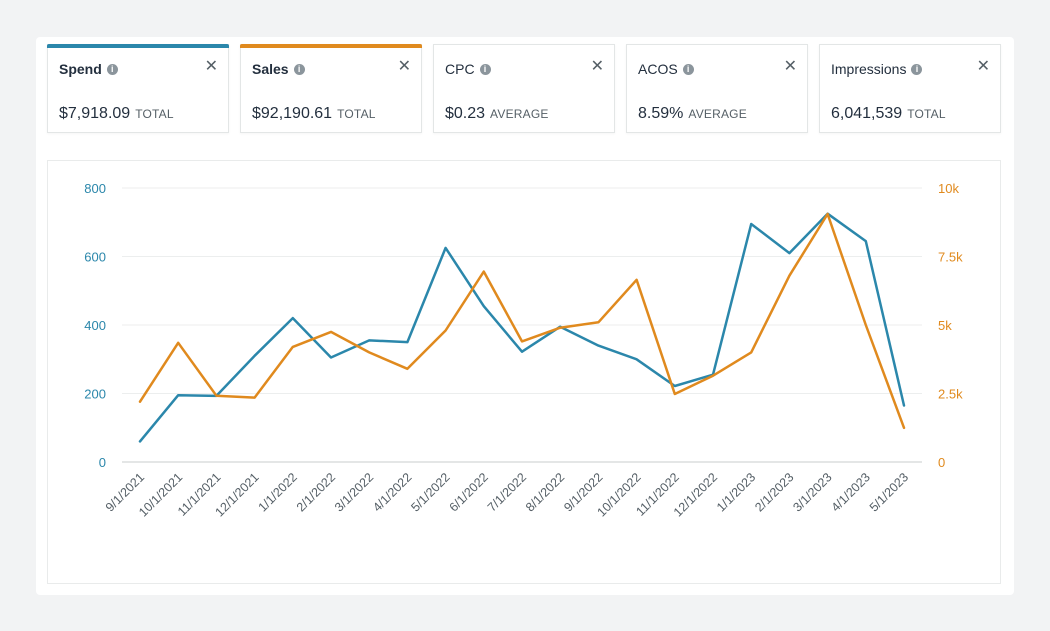 The width and height of the screenshot is (1050, 631). Describe the element at coordinates (774, 492) in the screenshot. I see `x-tick-label: 2/1/2023` at that location.